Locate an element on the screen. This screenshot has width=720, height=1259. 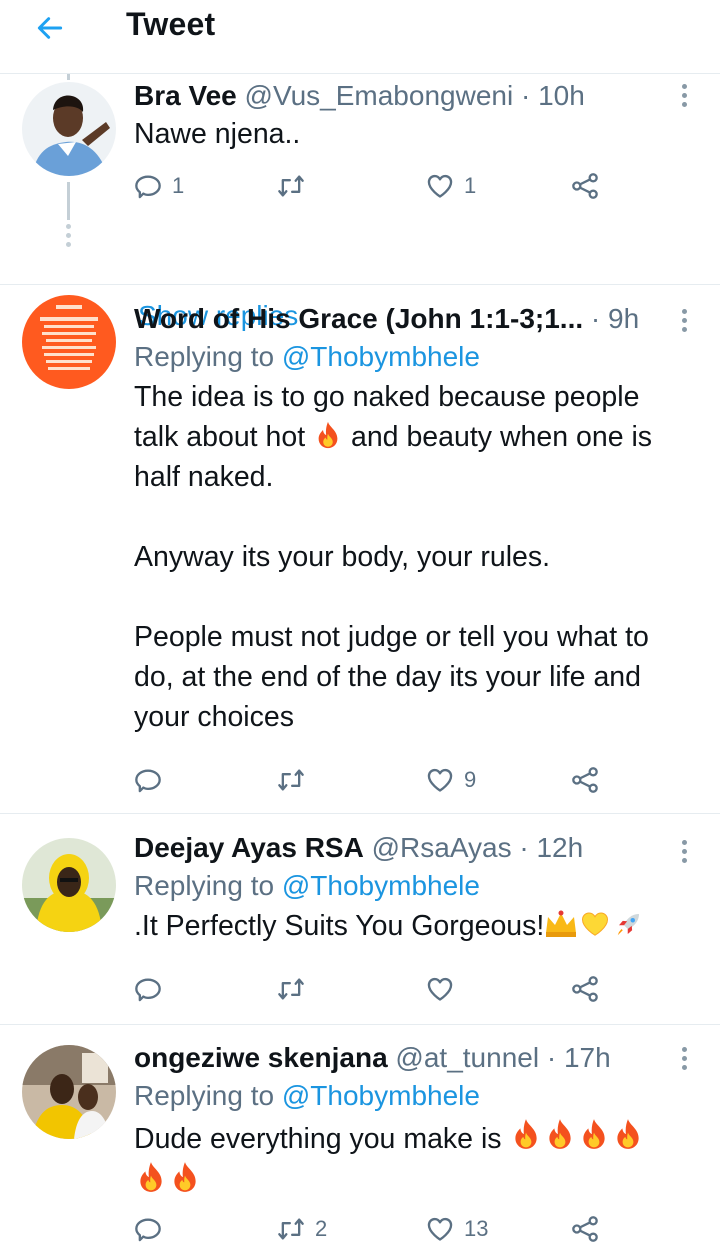
like-button is located at coordinates (445, 989).